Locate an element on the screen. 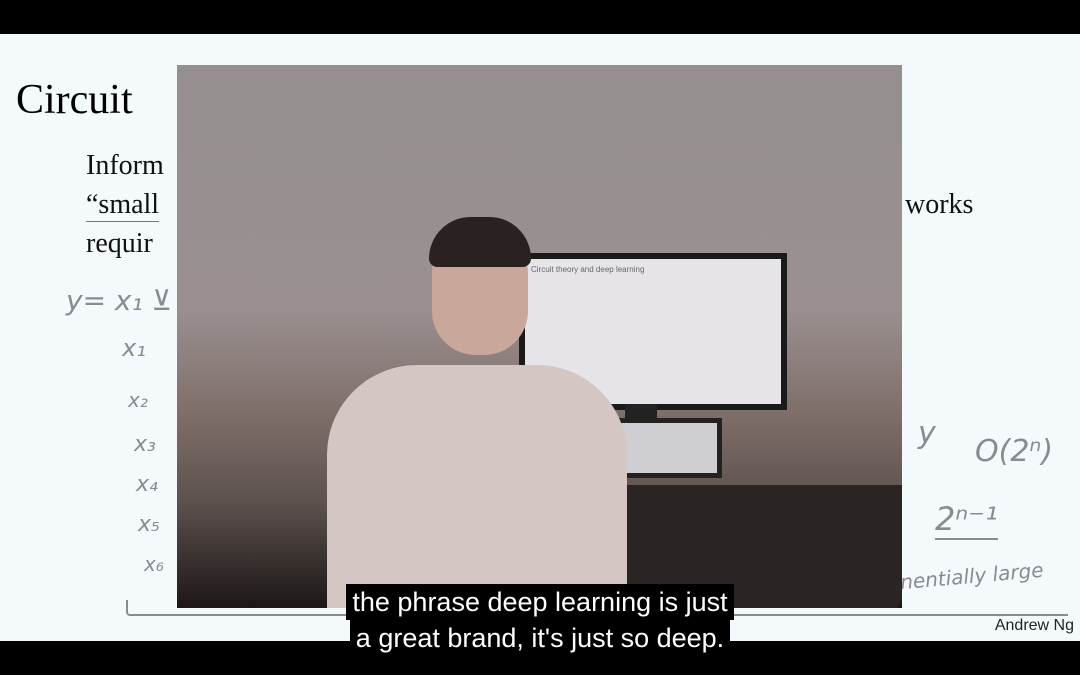 The height and width of the screenshot is (675, 1080). handwriting-equation: y= x₁ ⊻ is located at coordinates (119, 300).